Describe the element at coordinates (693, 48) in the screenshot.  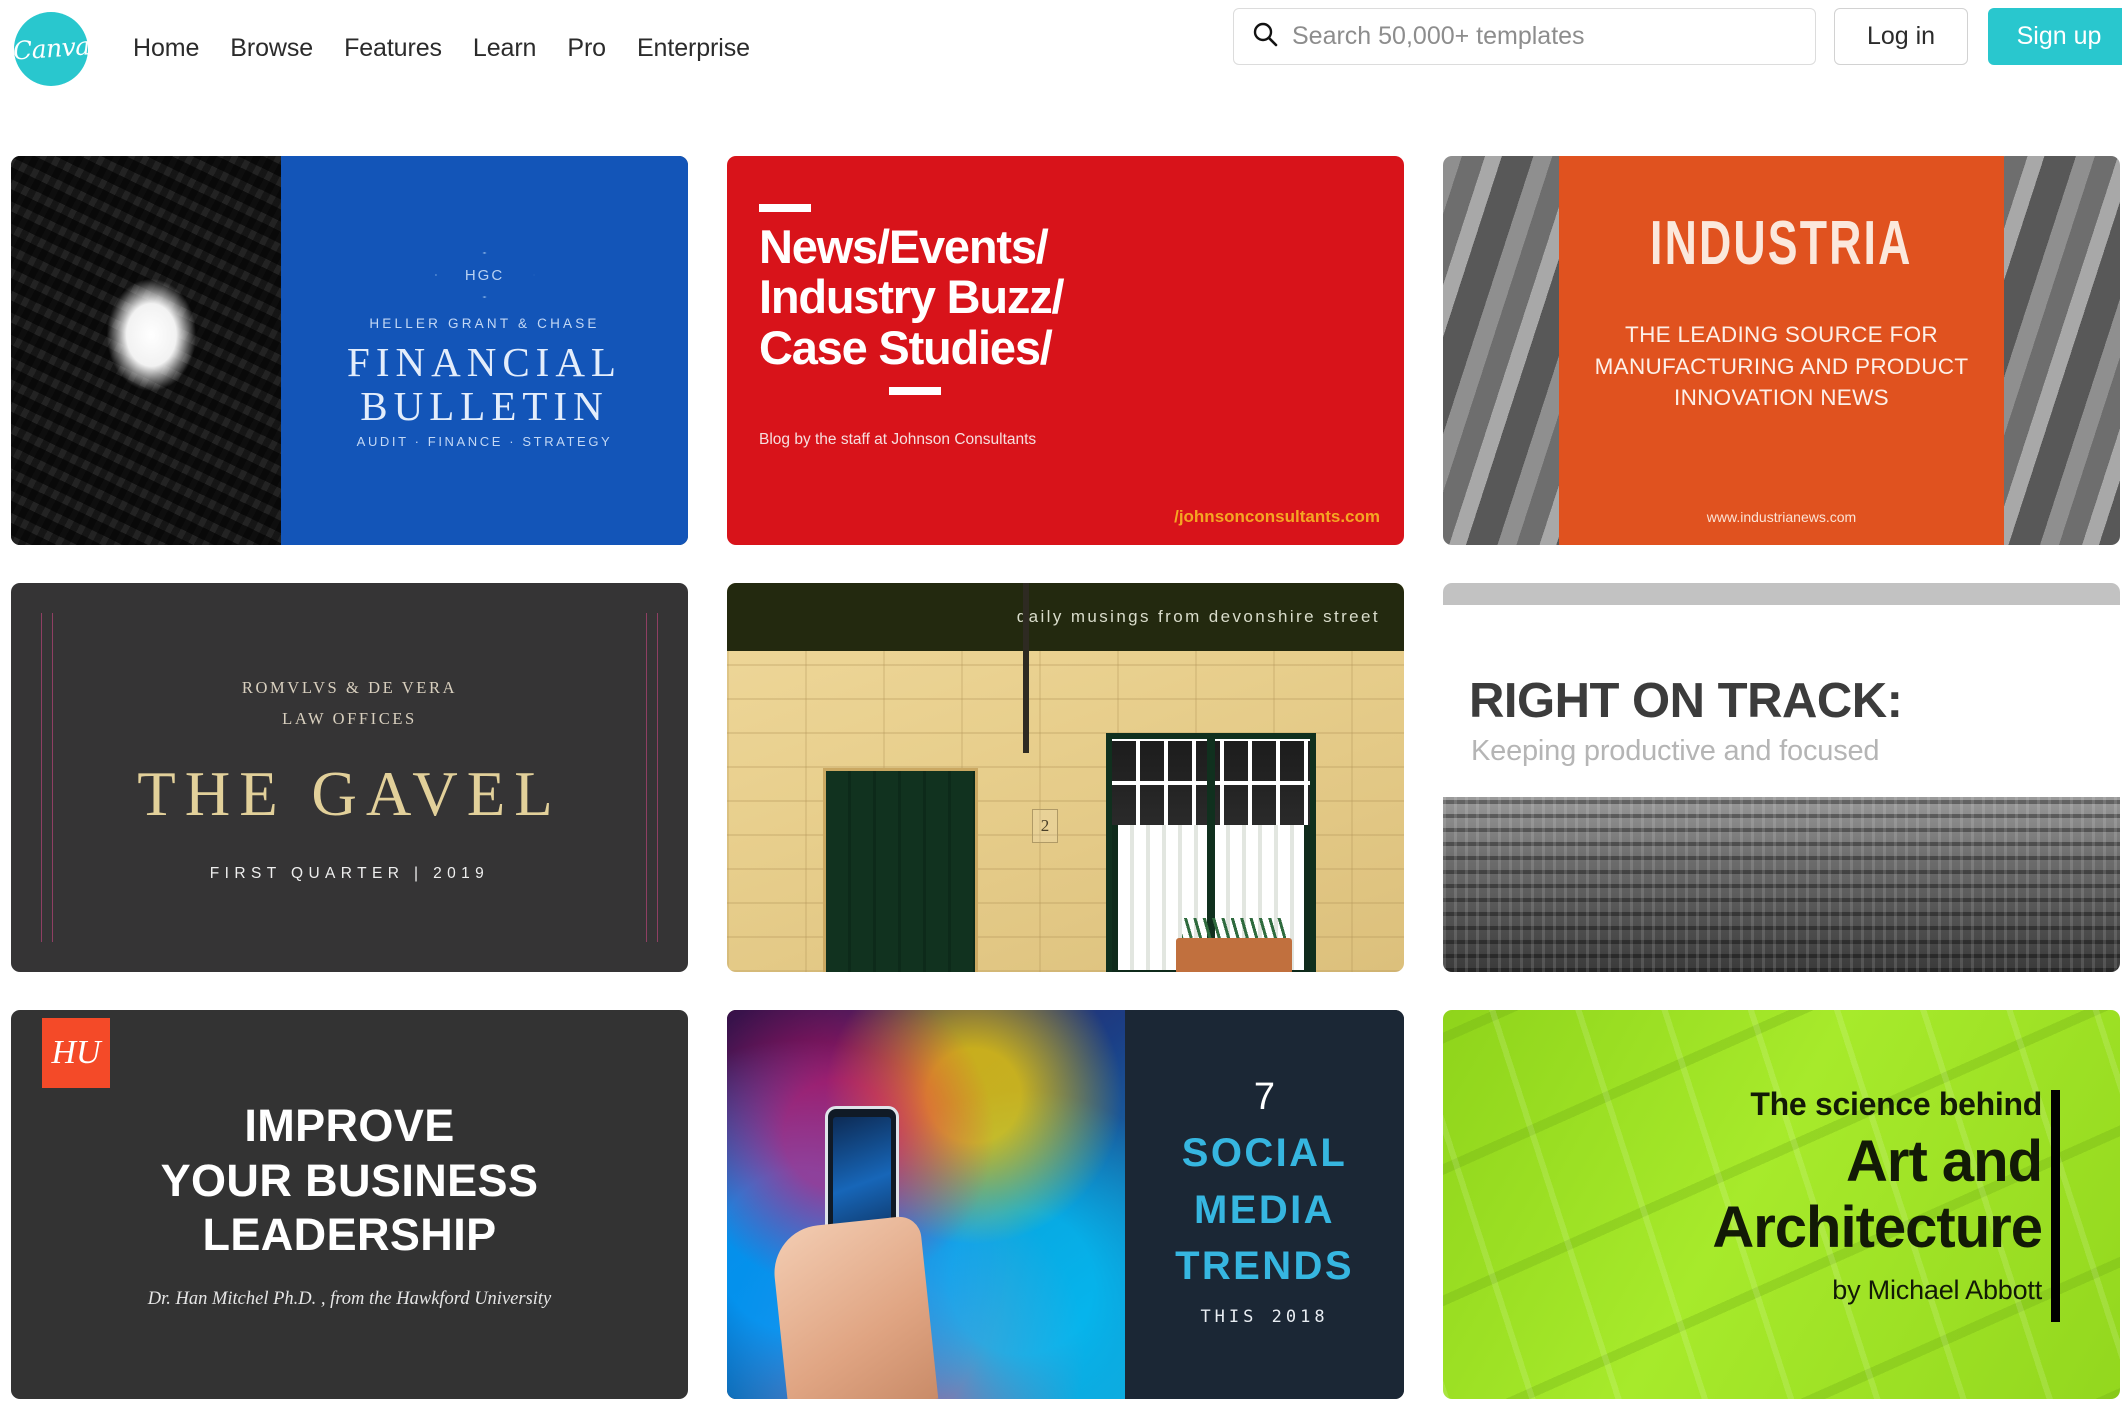
I see `nav-item-enterprise: Enterprise` at that location.